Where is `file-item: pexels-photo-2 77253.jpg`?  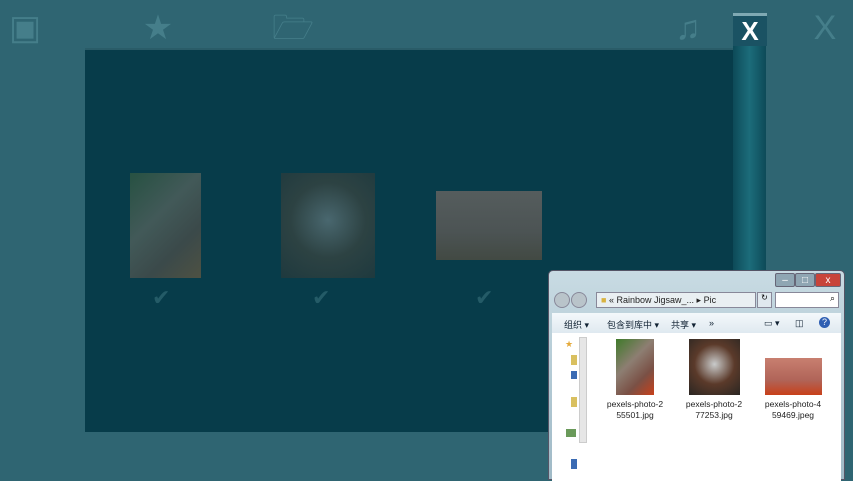
file-item: pexels-photo-2 77253.jpg is located at coordinates (714, 380).